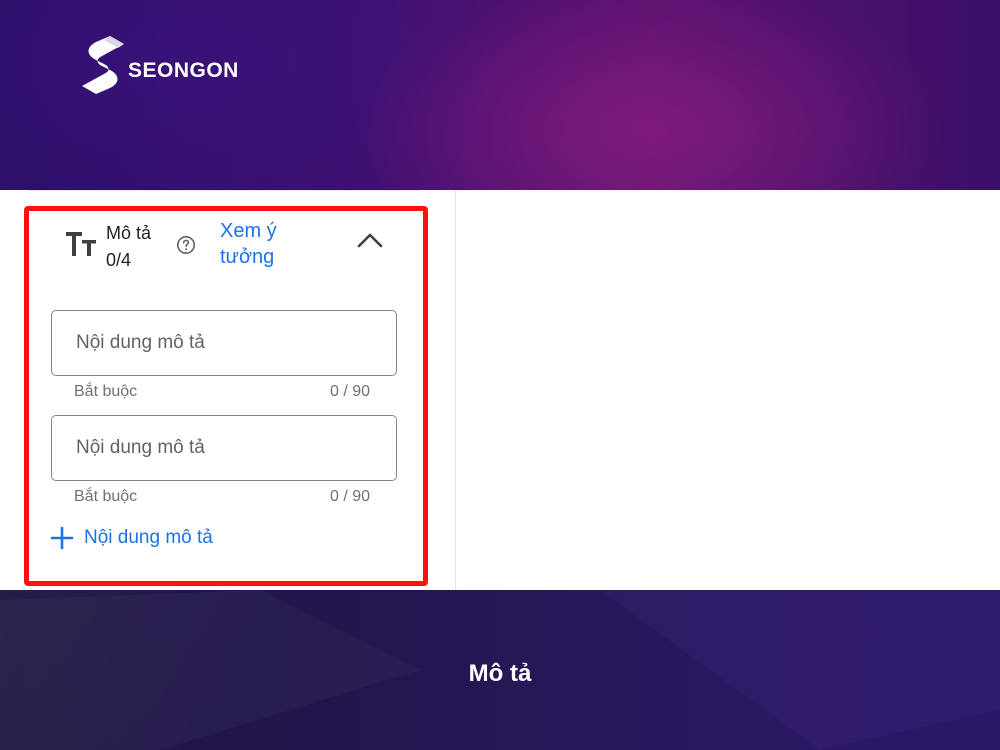 The width and height of the screenshot is (1000, 750). I want to click on caption: Mô tả, so click(500, 673).